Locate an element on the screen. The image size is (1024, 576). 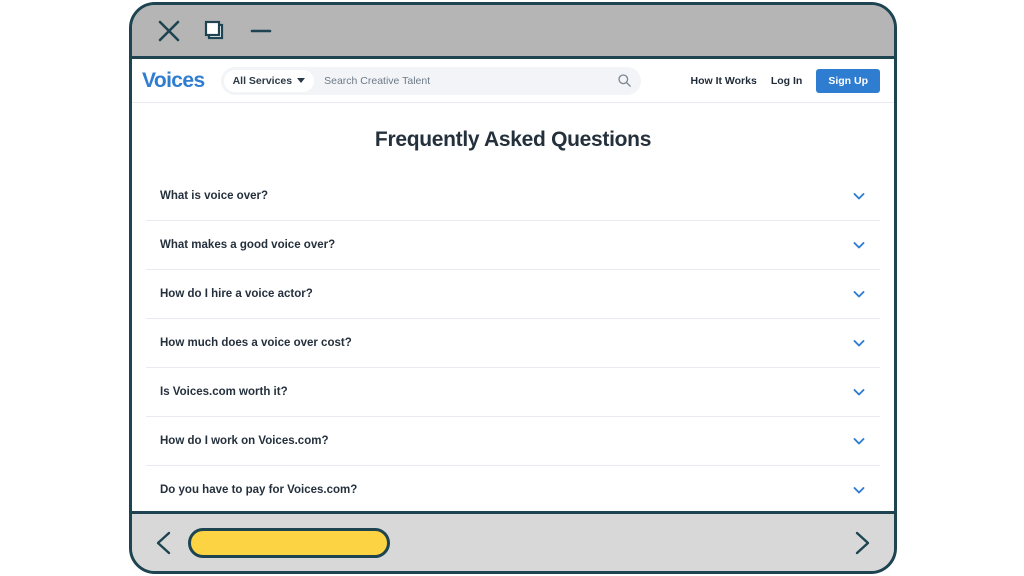
faq-item: What is voice over? is located at coordinates (513, 195).